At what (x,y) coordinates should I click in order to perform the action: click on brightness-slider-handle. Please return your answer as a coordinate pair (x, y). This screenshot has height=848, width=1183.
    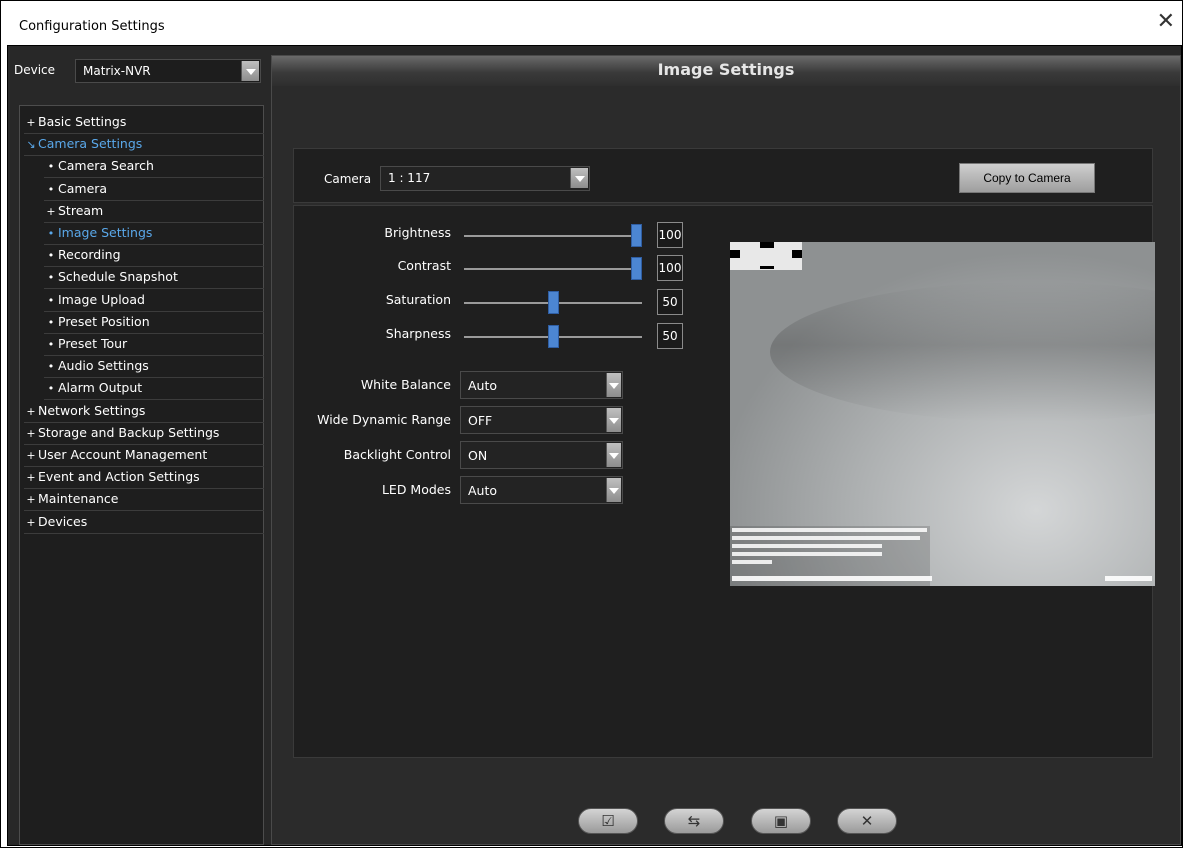
    Looking at the image, I should click on (636, 235).